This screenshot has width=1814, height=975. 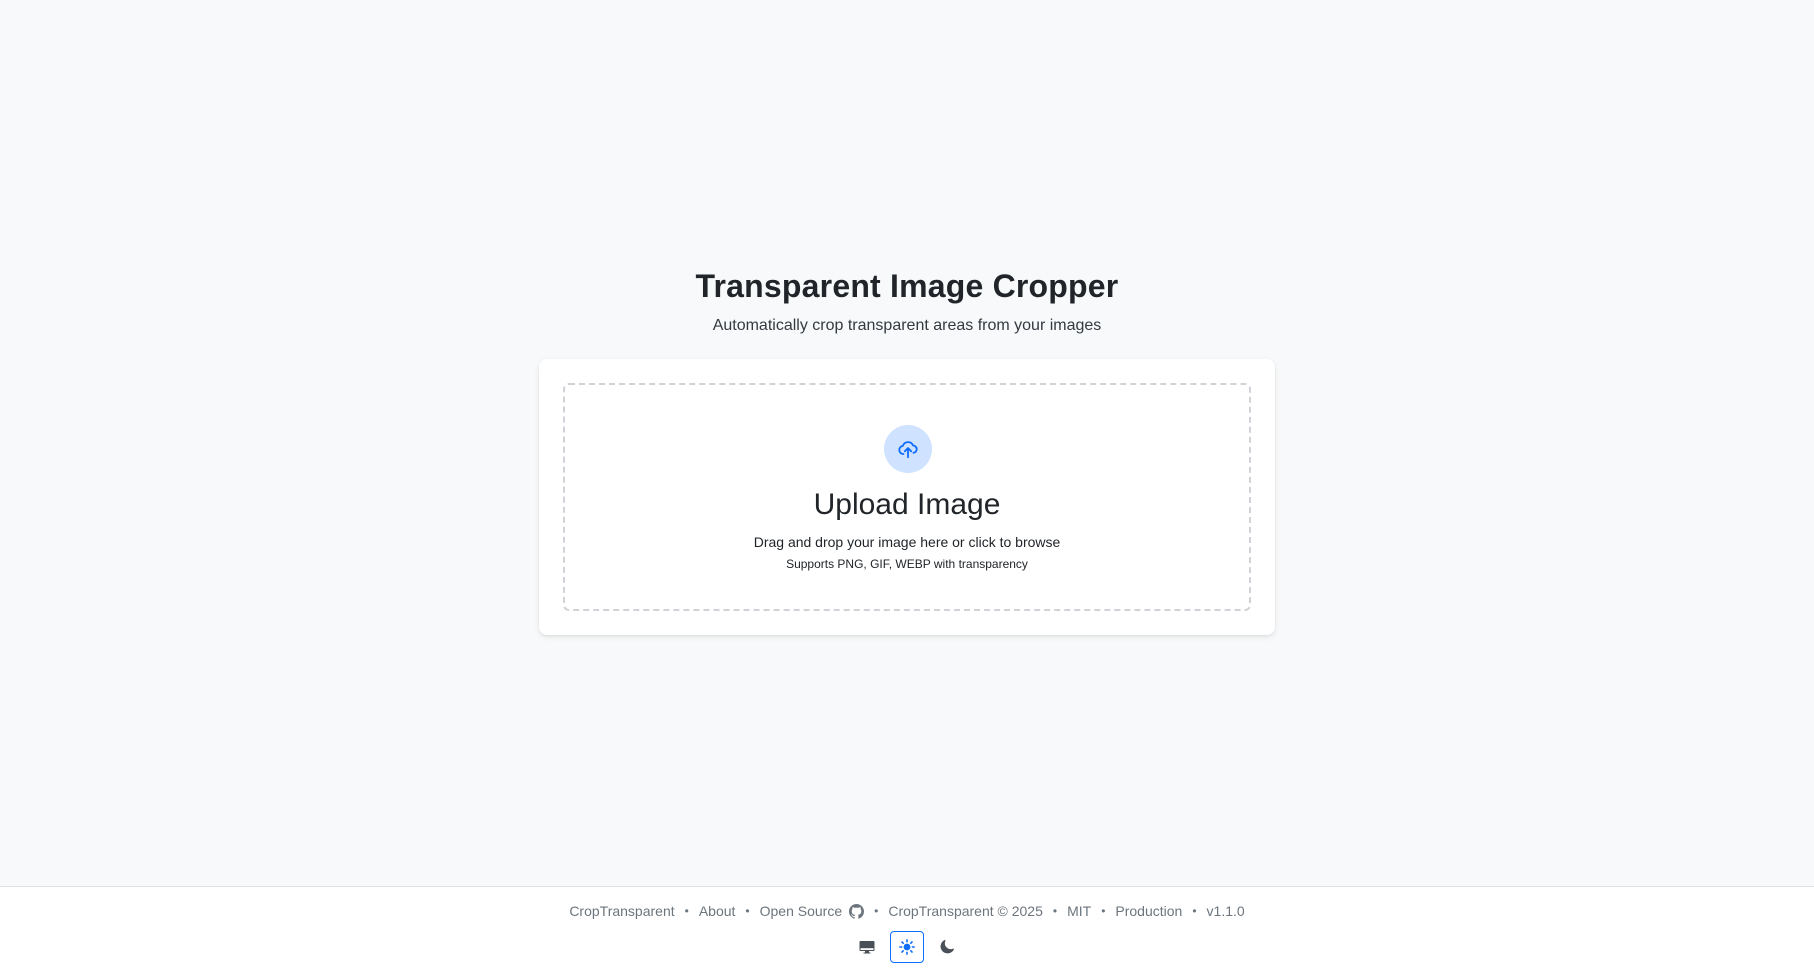 I want to click on open-source-label: Open Source, so click(x=801, y=911).